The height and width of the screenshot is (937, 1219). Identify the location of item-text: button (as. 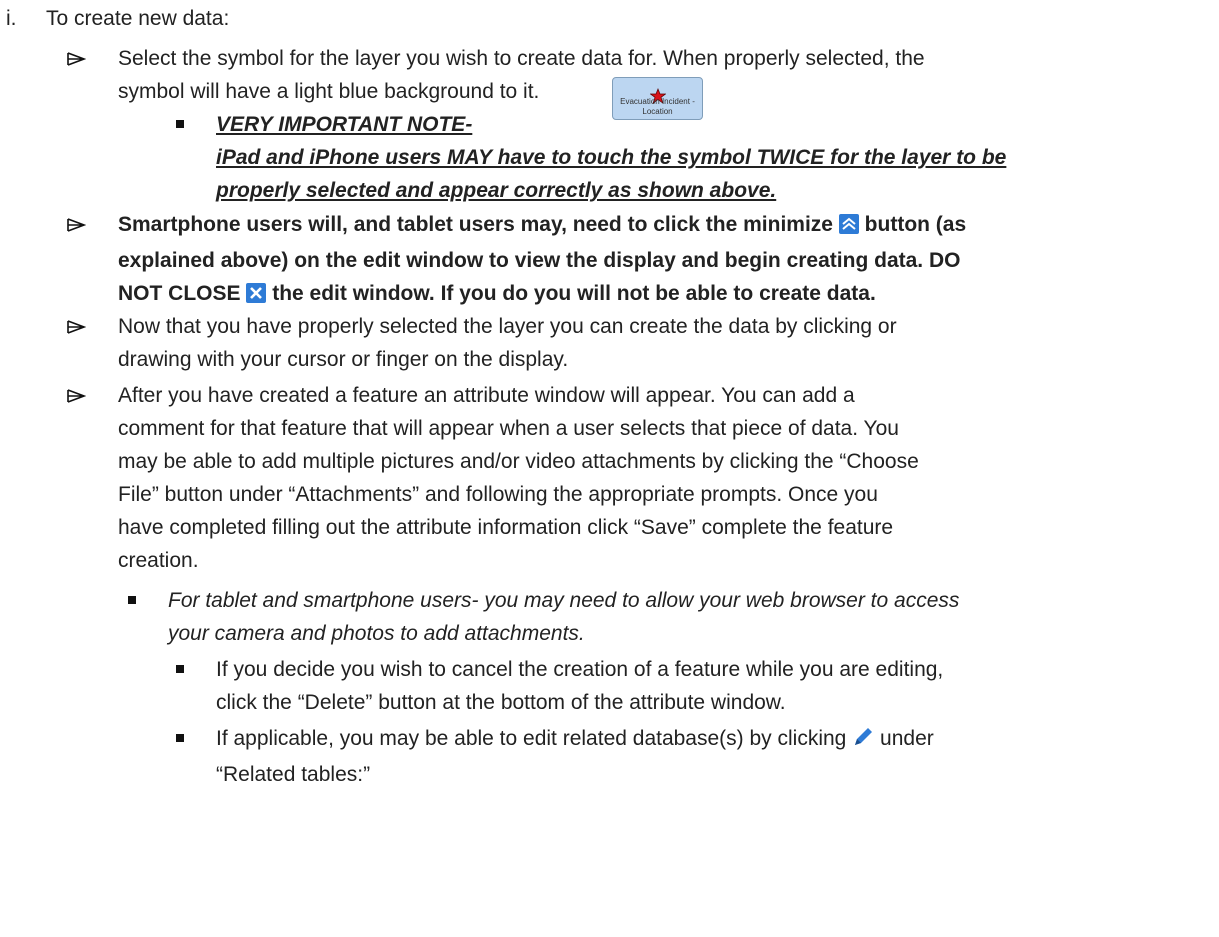
(915, 224).